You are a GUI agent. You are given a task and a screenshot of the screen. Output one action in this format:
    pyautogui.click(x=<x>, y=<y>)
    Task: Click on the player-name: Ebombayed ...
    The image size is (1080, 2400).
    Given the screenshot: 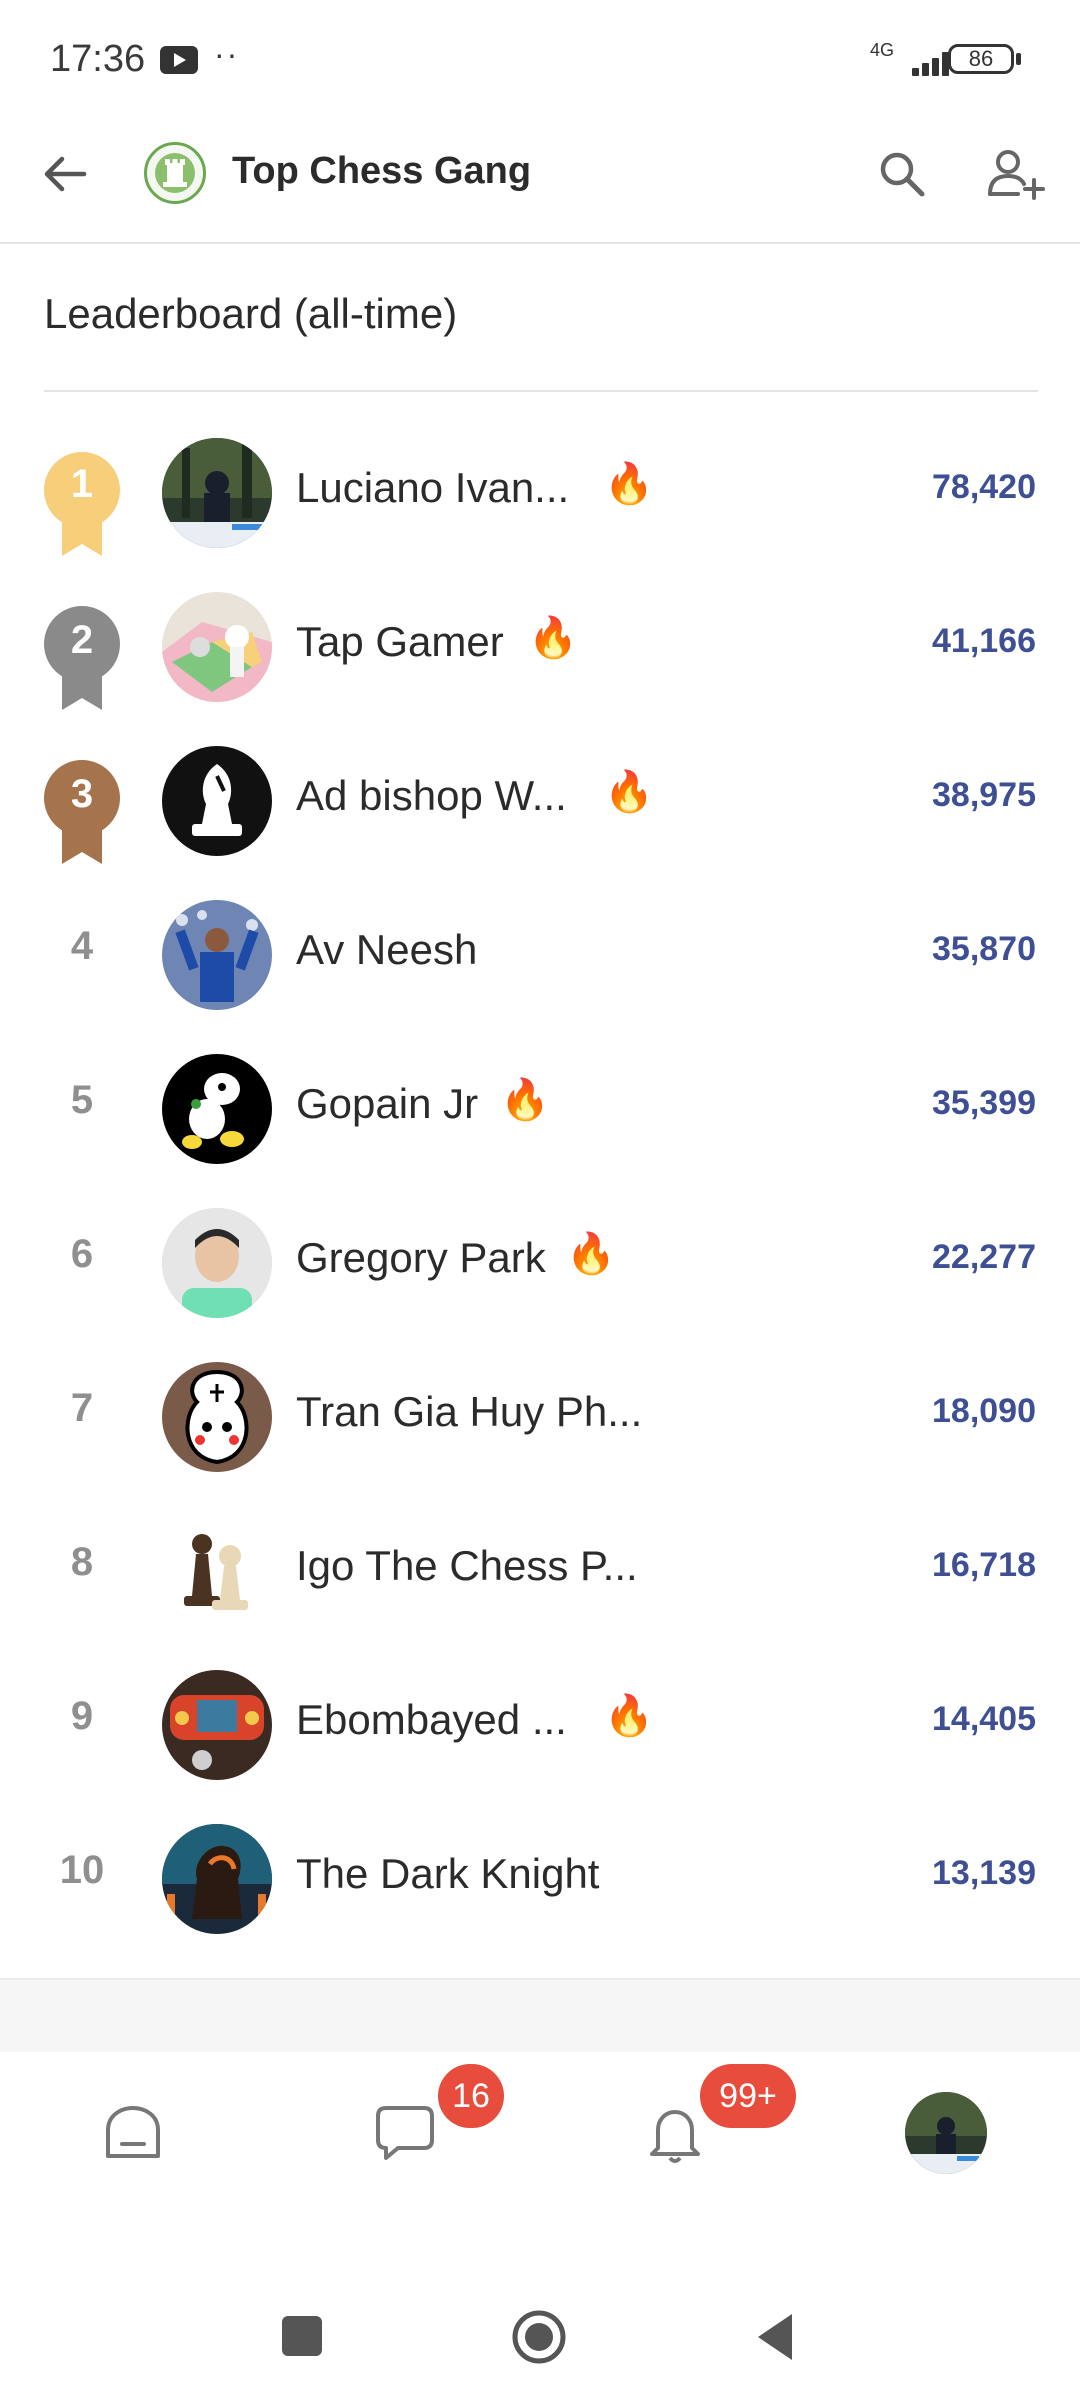 What is the action you would take?
    pyautogui.click(x=431, y=1720)
    